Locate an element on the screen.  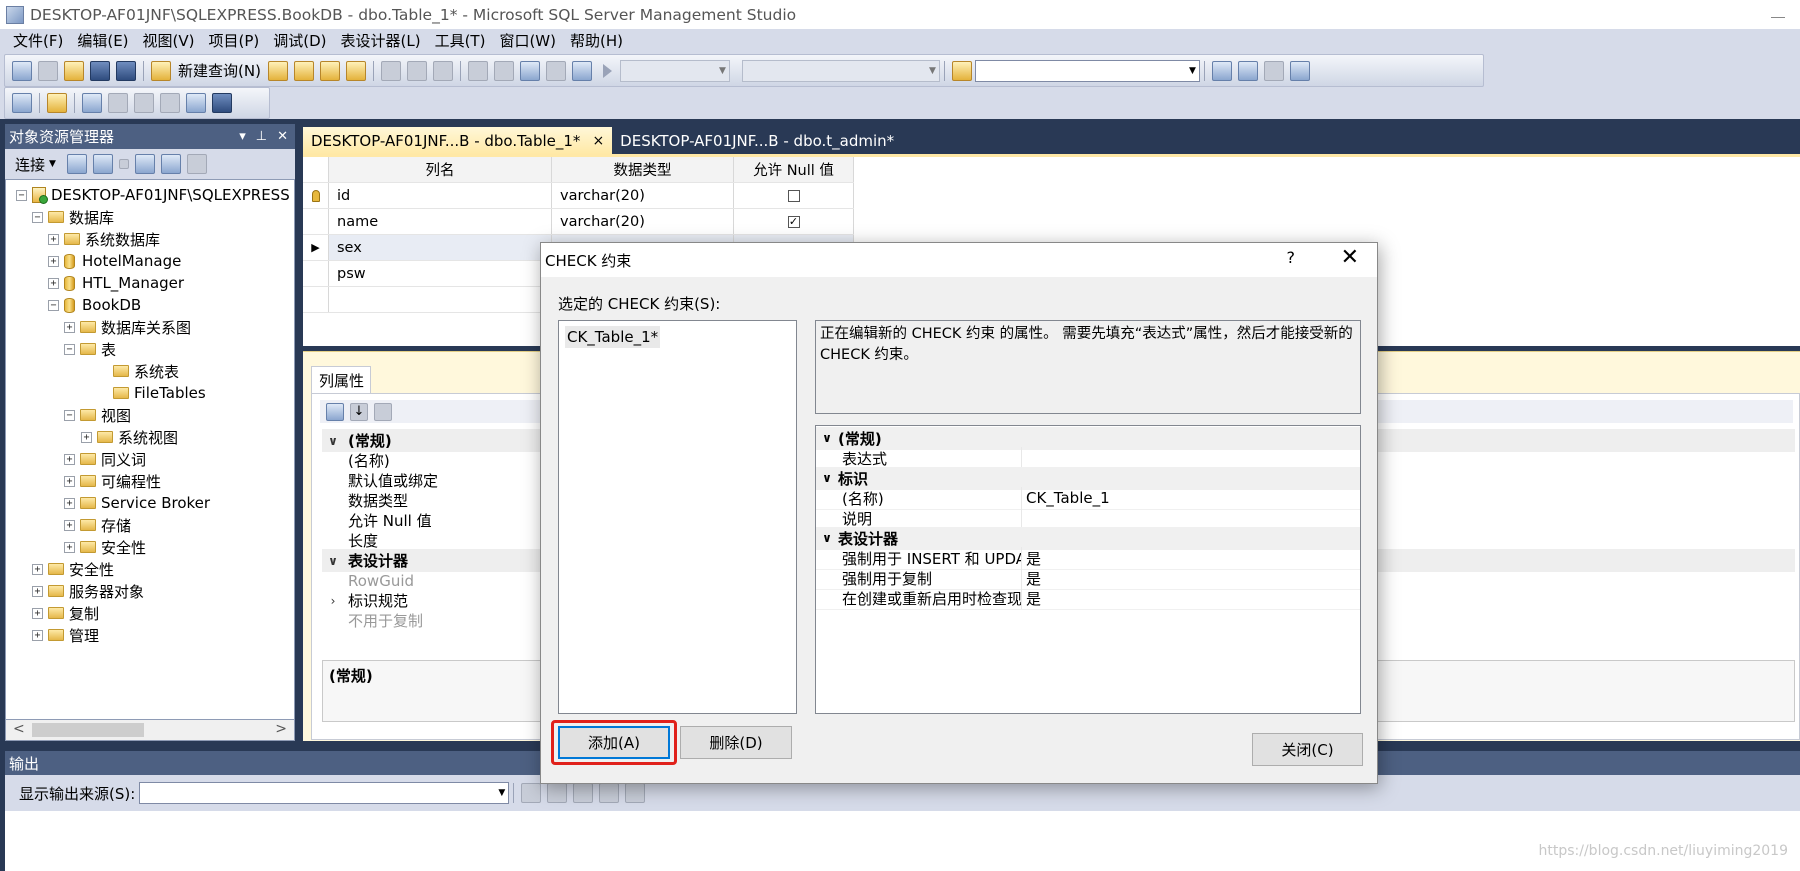
tree-node: − DESKTOP-AF01JNF\SQLEXPRESS is located at coordinates (153, 195).